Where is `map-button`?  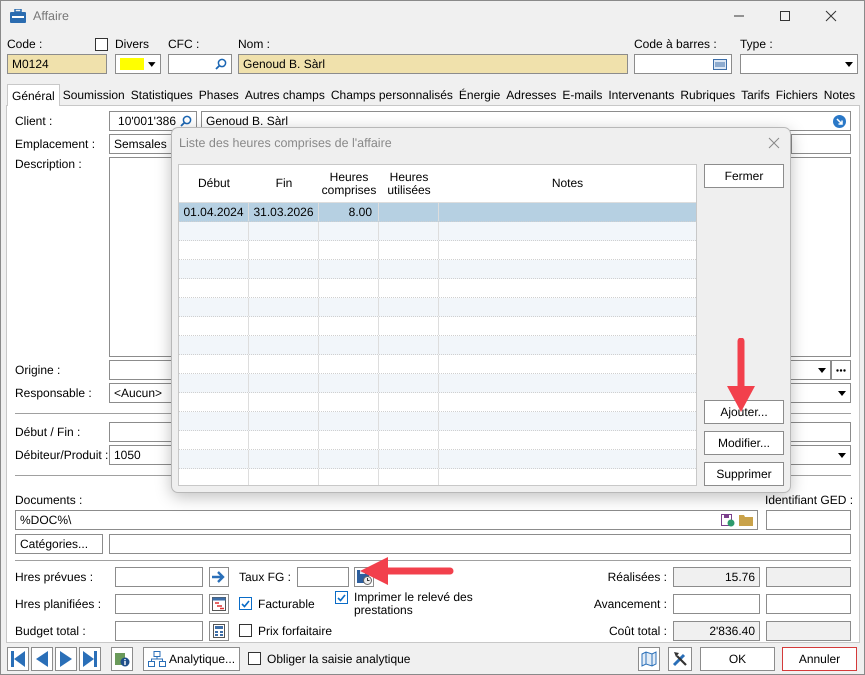 map-button is located at coordinates (649, 658).